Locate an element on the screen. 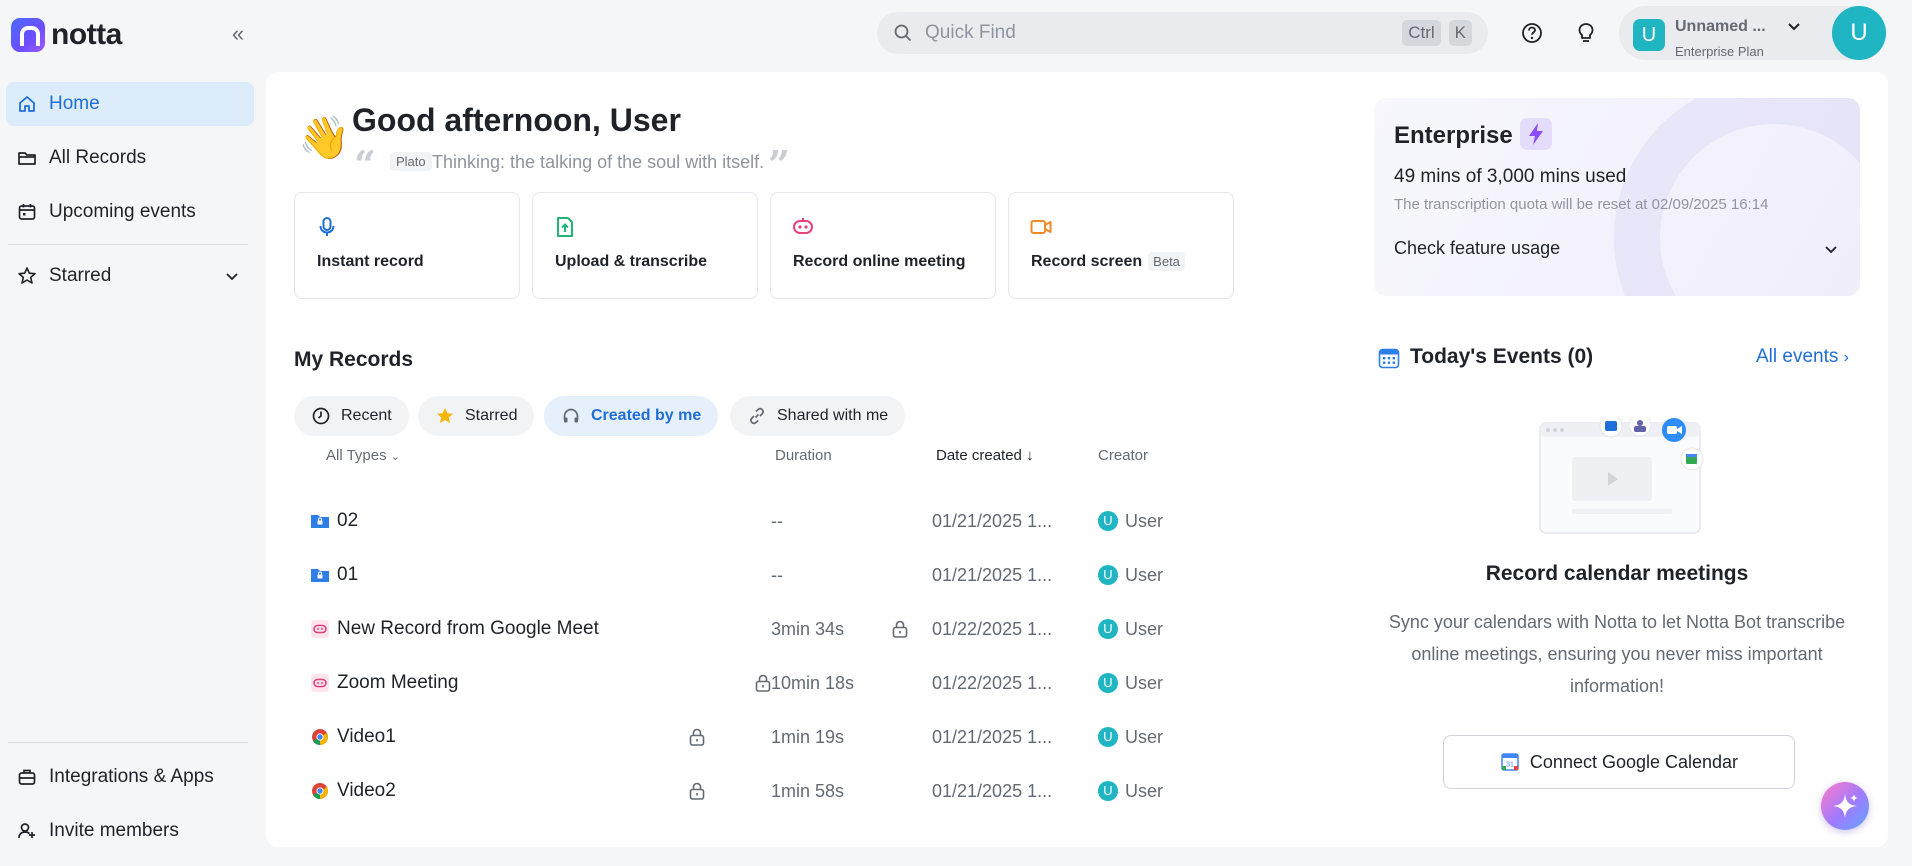 Image resolution: width=1912 pixels, height=866 pixels. star-filled-icon is located at coordinates (445, 415).